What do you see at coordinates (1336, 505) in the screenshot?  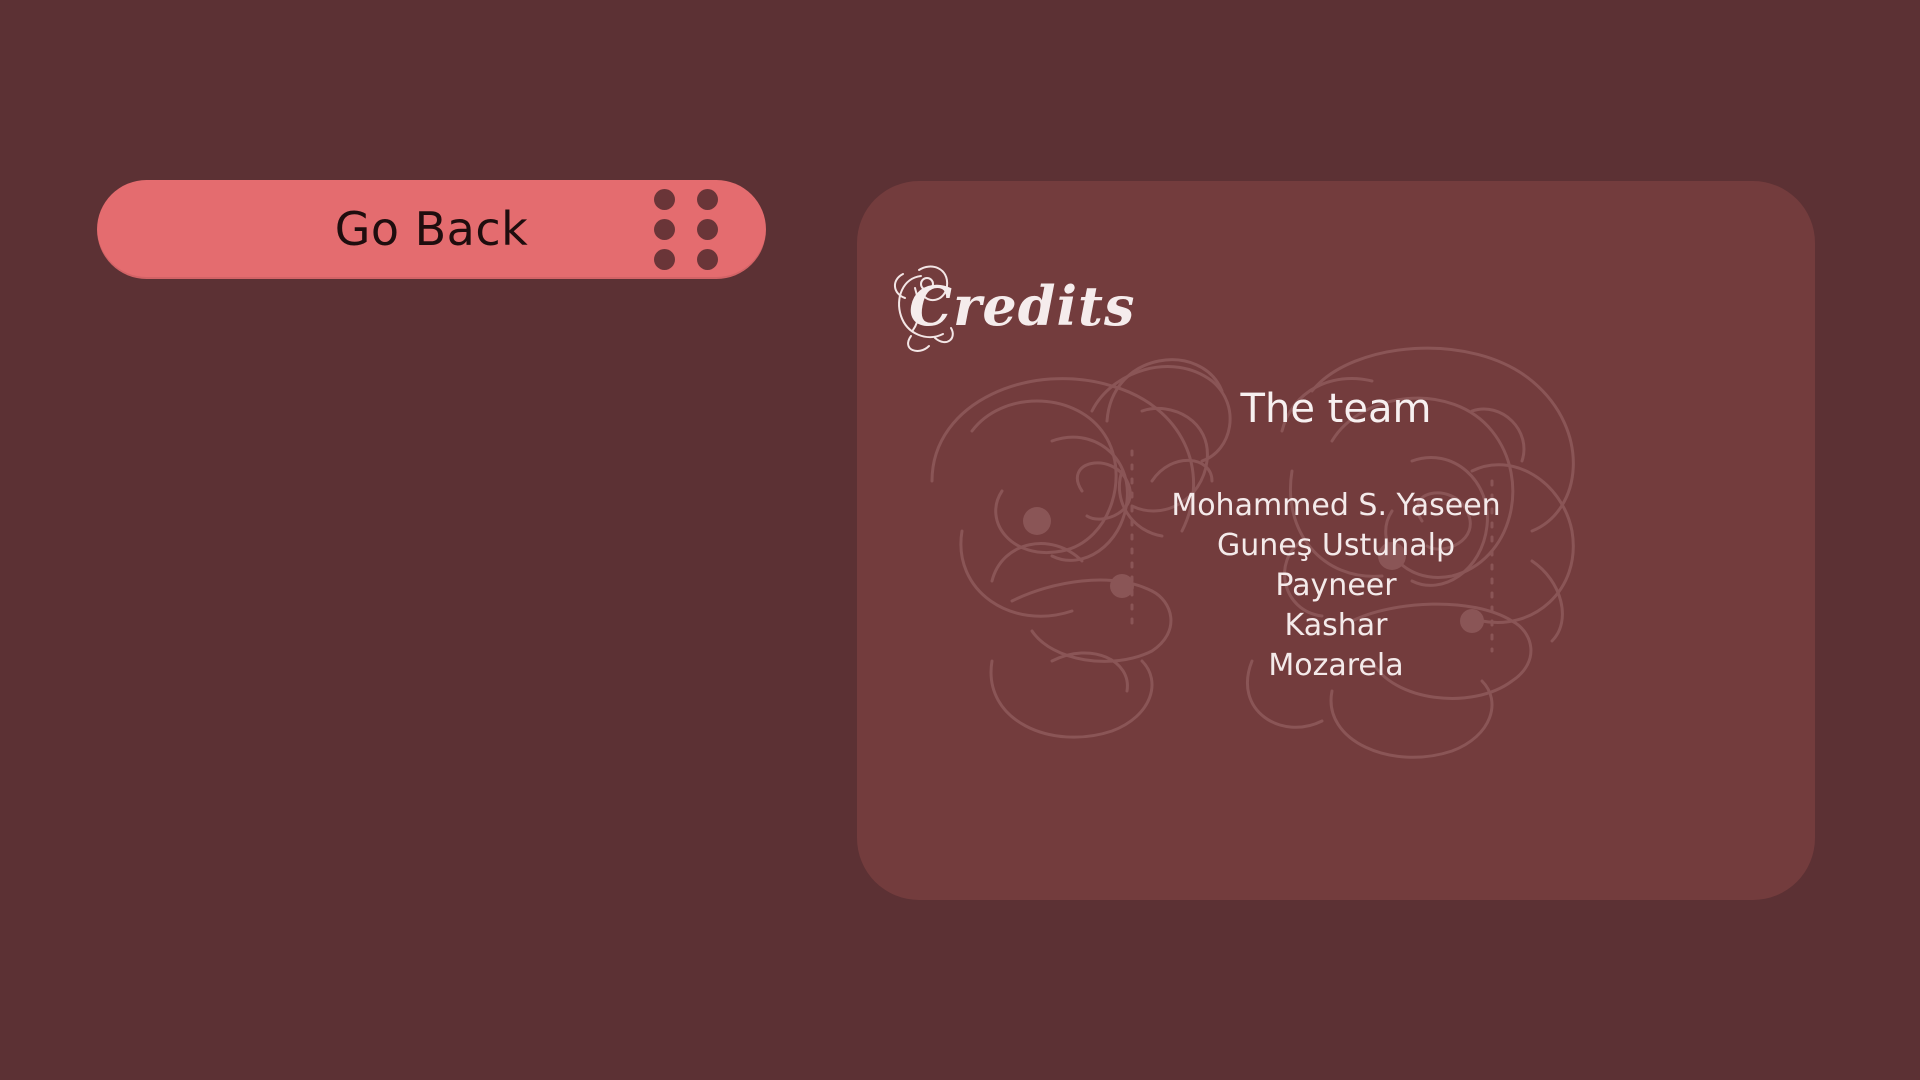 I see `team-member: Mohammed S. Yaseen` at bounding box center [1336, 505].